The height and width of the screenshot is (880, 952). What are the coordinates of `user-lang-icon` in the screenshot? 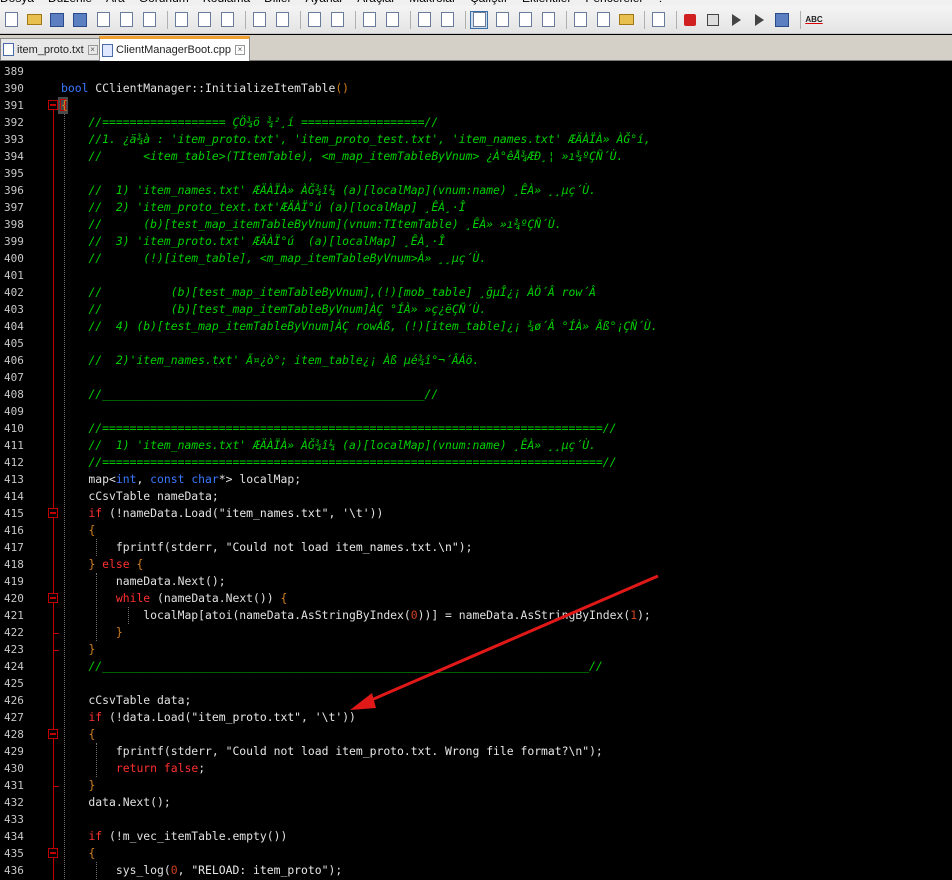 It's located at (548, 20).